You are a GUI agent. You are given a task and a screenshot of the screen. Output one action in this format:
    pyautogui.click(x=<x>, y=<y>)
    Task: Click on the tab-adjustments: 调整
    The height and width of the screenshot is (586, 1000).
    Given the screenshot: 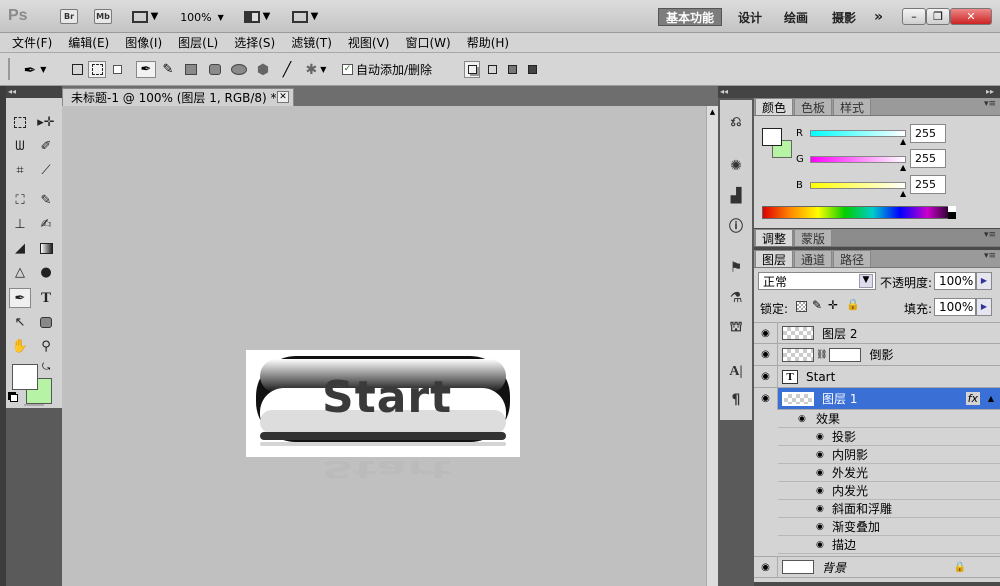 What is the action you would take?
    pyautogui.click(x=774, y=237)
    